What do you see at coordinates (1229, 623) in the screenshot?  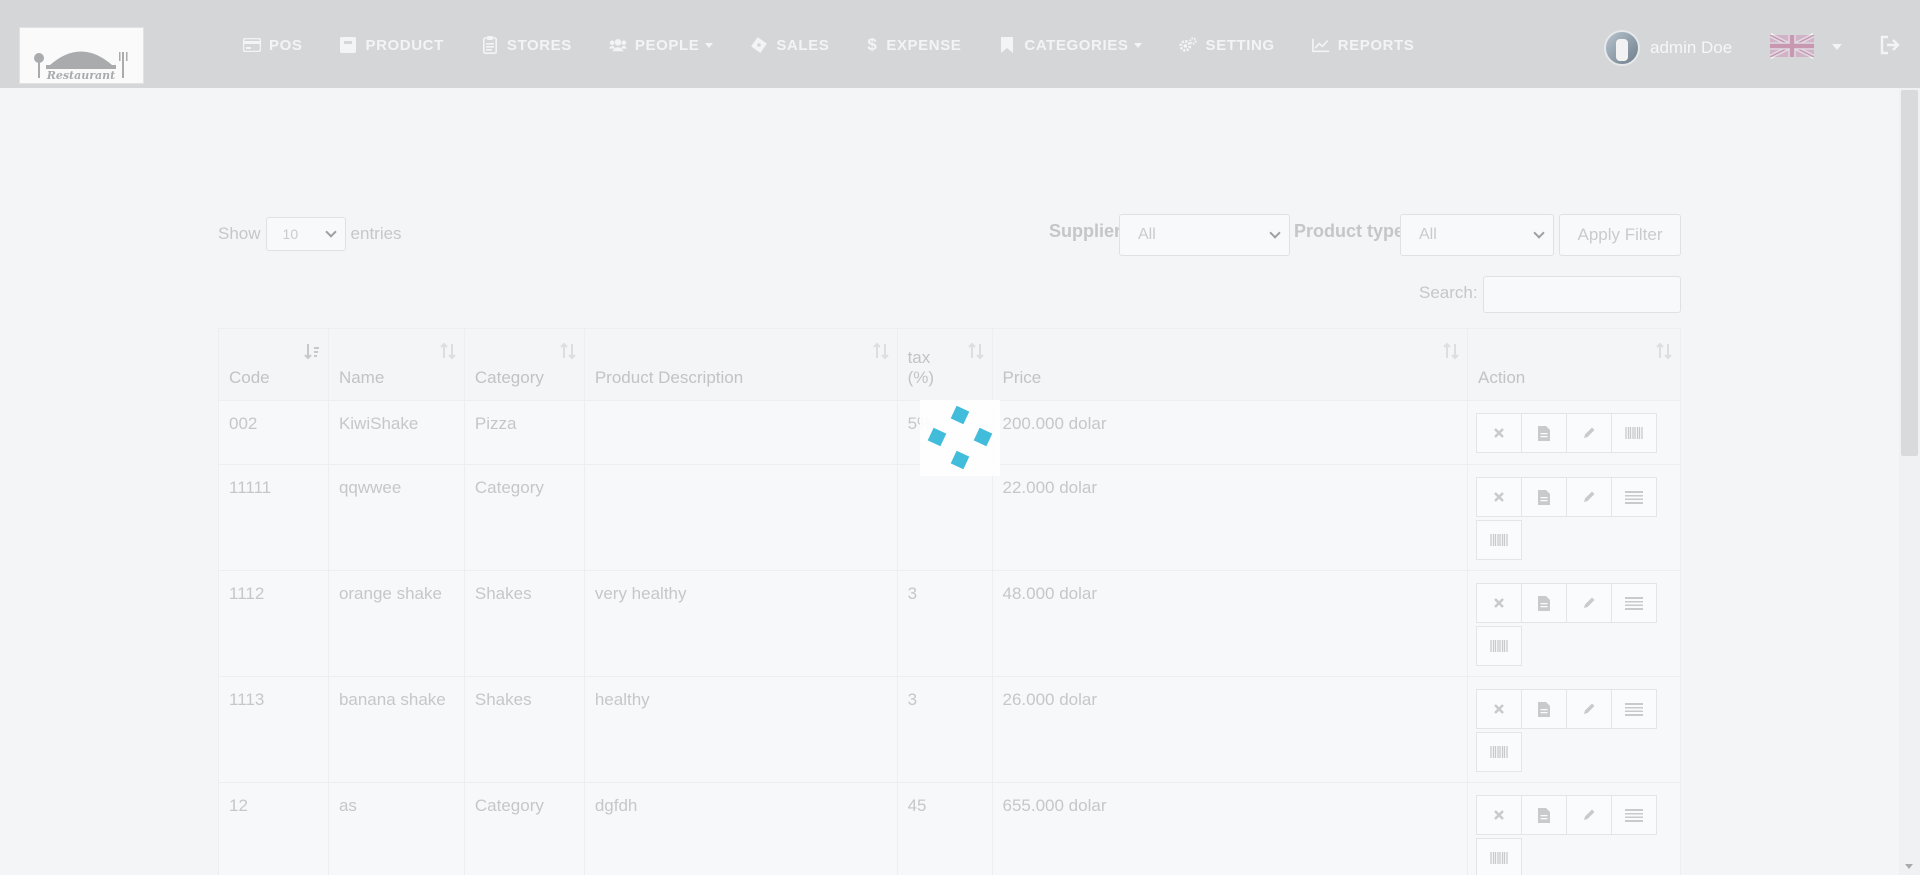 I see `cell-price: 48.000 dolar` at bounding box center [1229, 623].